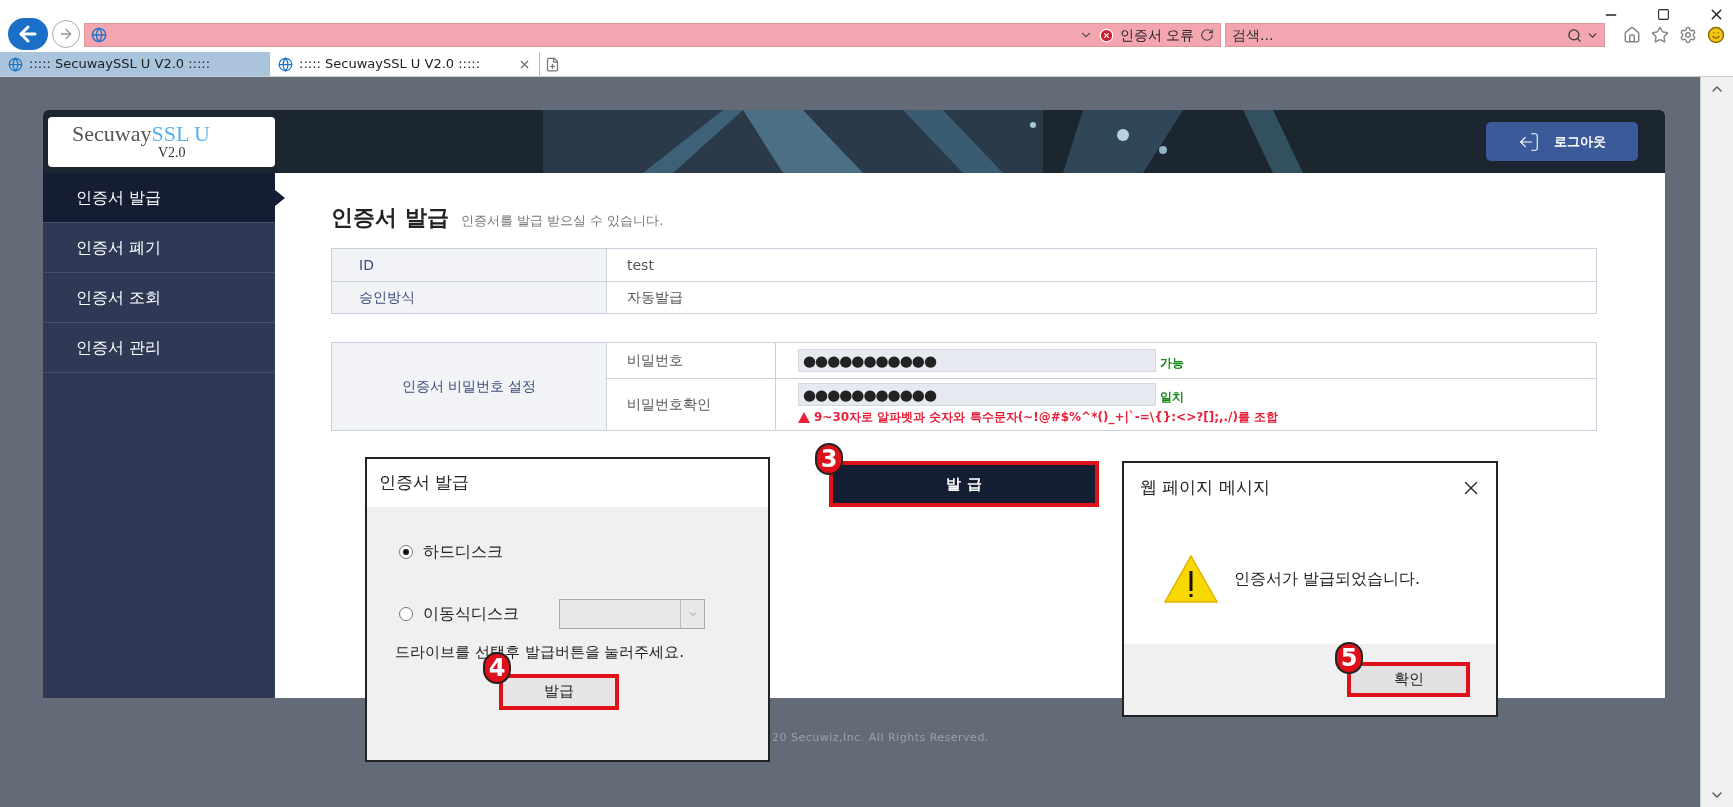 The width and height of the screenshot is (1733, 807). Describe the element at coordinates (1562, 141) in the screenshot. I see `logout-button: 로그아웃` at that location.